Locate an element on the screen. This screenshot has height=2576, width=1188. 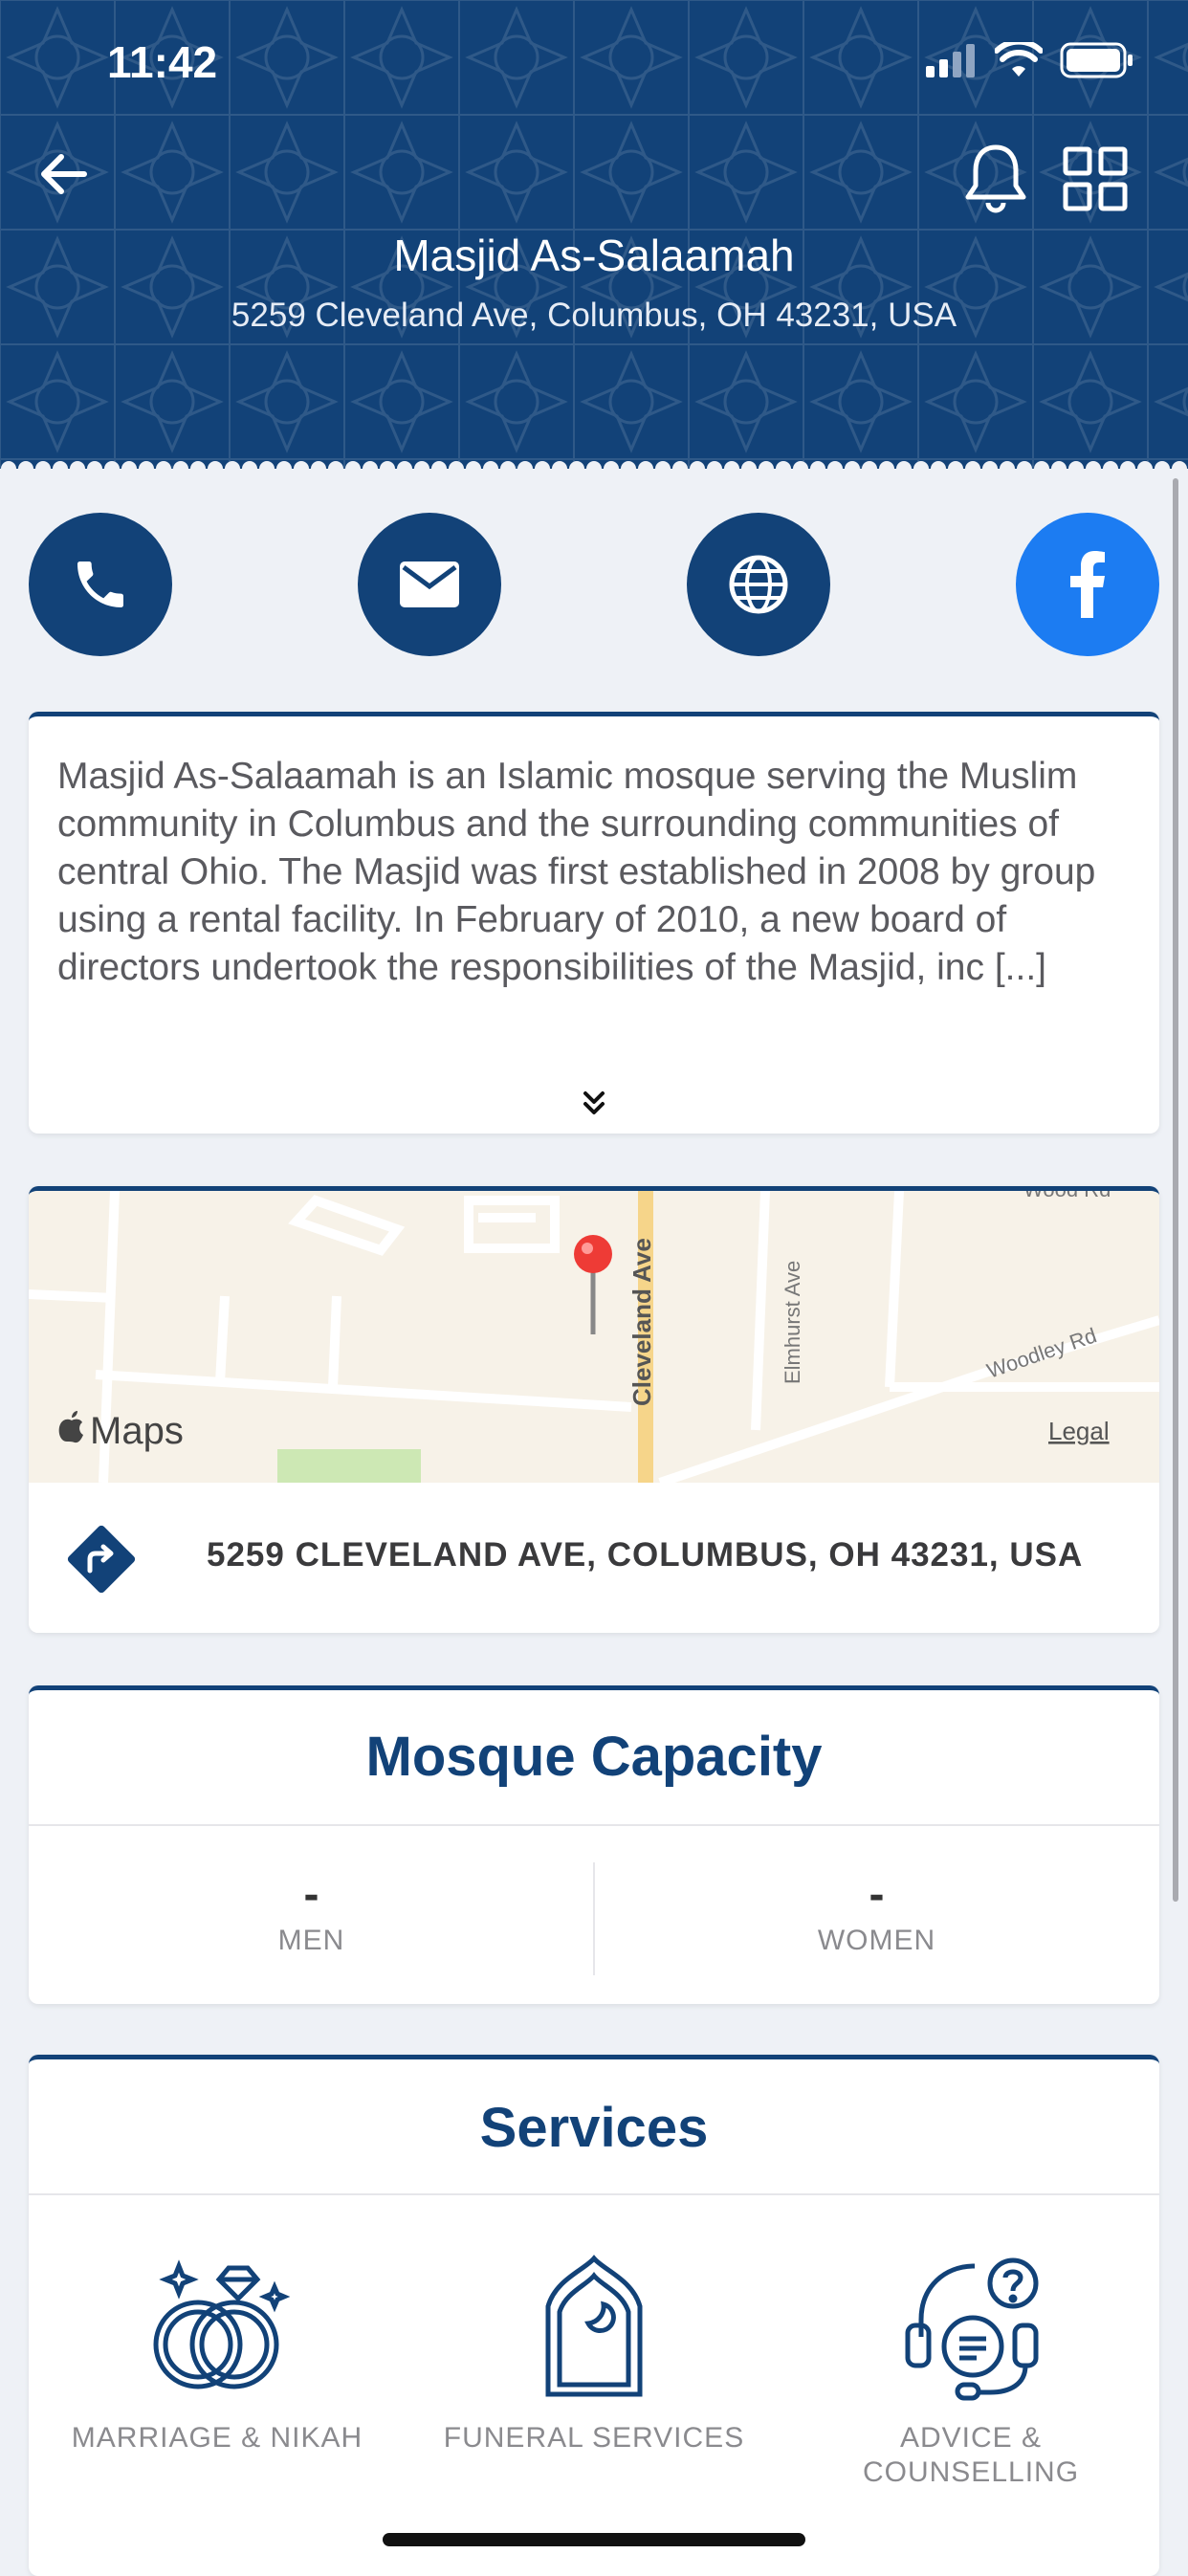
service-counselling: ADVICE & COUNSELLING is located at coordinates (970, 2370).